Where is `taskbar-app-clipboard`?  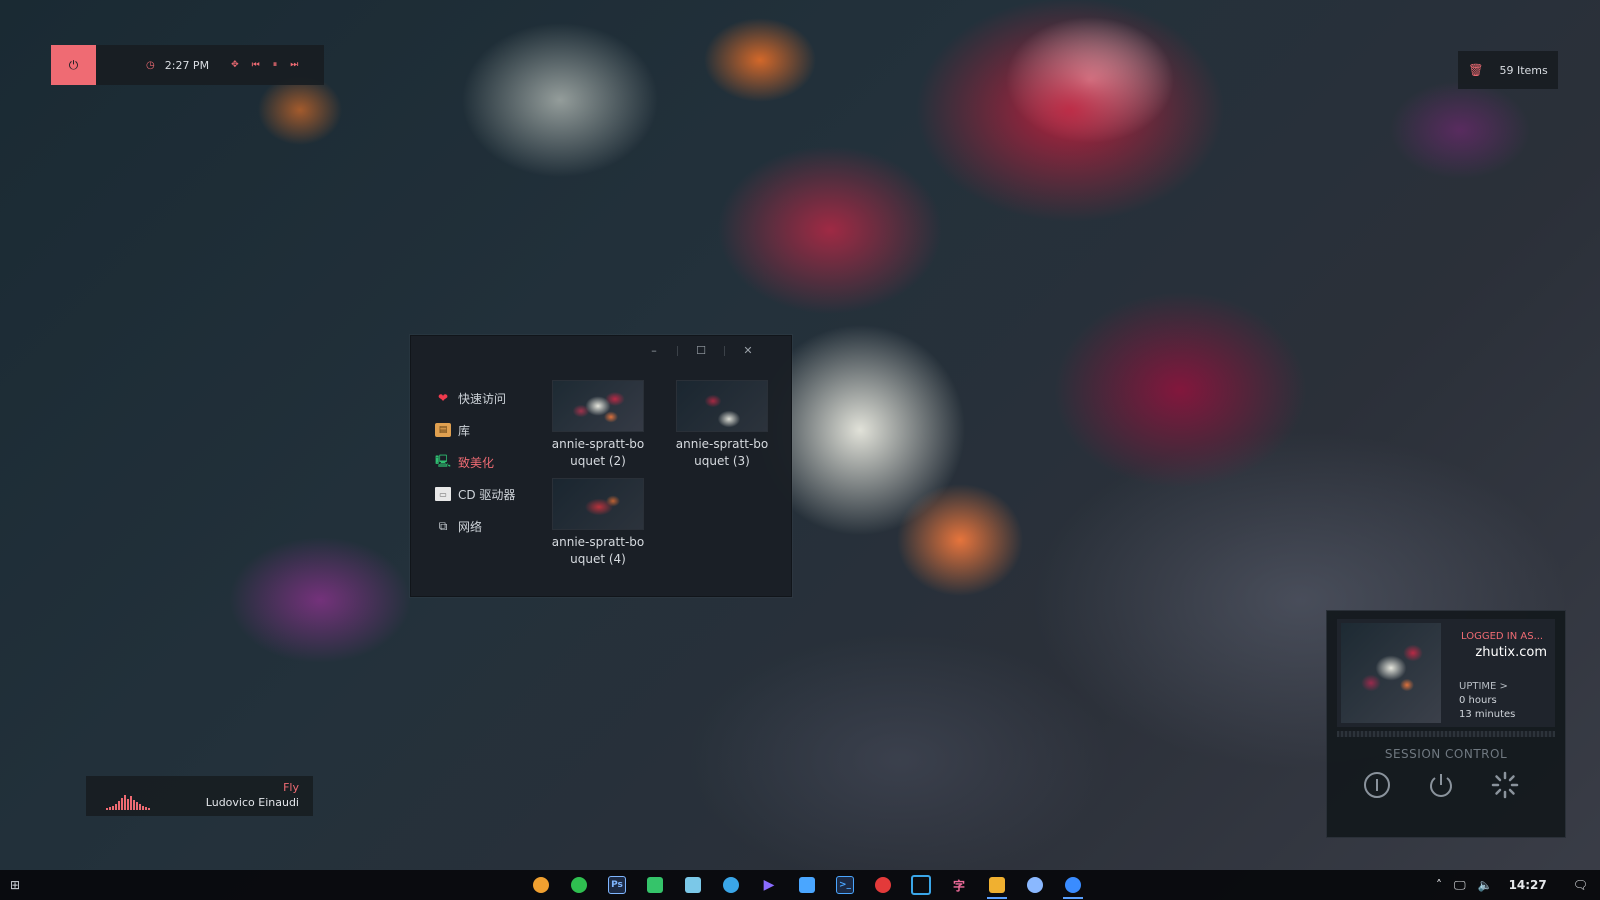
taskbar-app-clipboard is located at coordinates (807, 885).